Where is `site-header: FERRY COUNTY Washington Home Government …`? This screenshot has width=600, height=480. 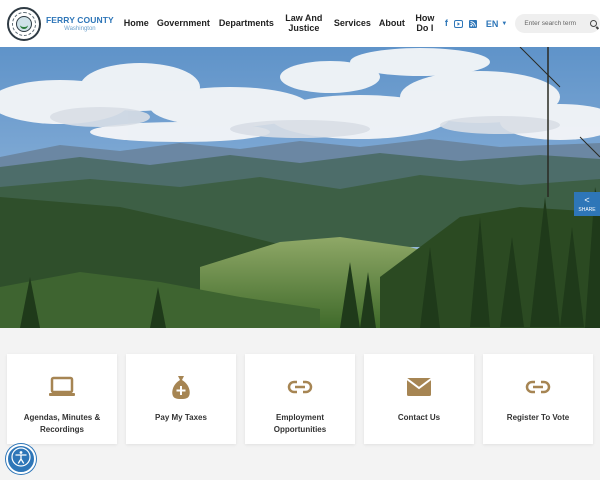
site-header: FERRY COUNTY Washington Home Government … is located at coordinates (300, 23).